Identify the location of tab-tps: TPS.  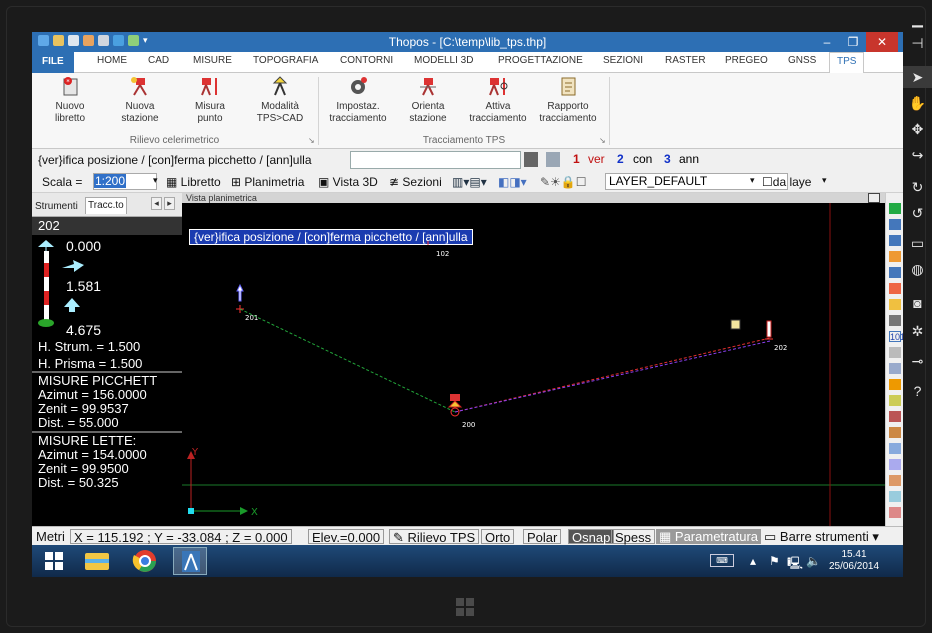
(847, 63).